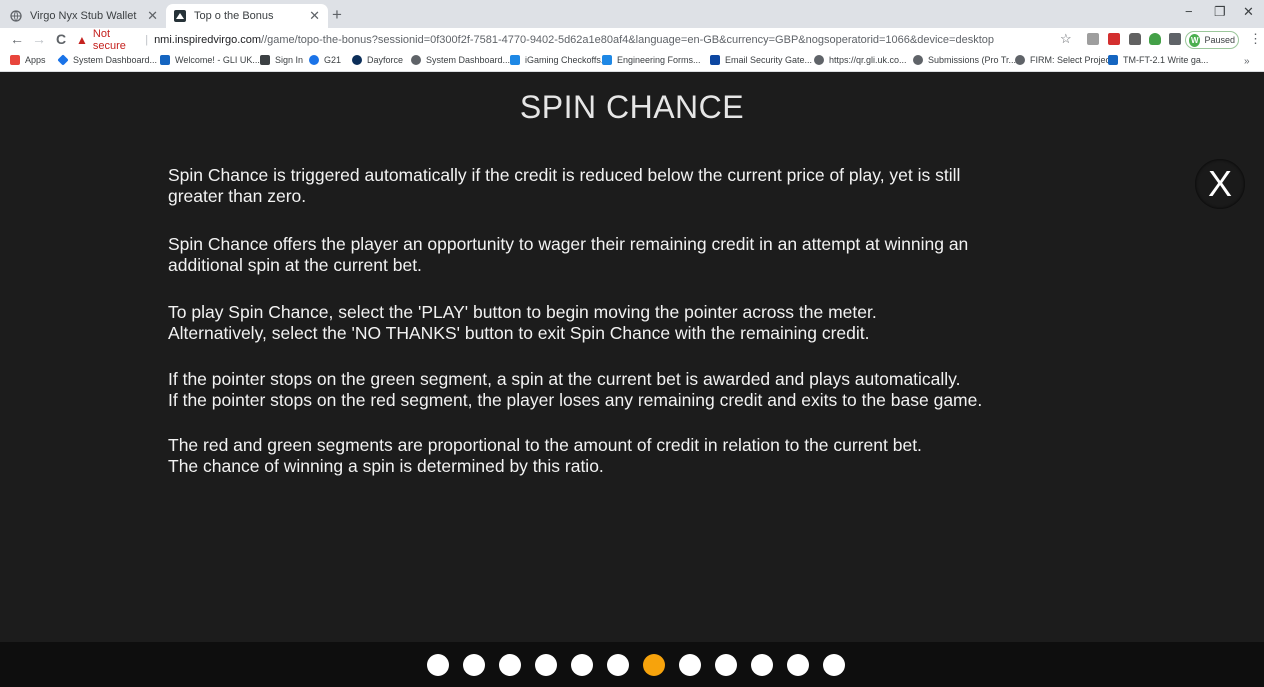  Describe the element at coordinates (1155, 39) in the screenshot. I see `shield-extension-icon` at that location.